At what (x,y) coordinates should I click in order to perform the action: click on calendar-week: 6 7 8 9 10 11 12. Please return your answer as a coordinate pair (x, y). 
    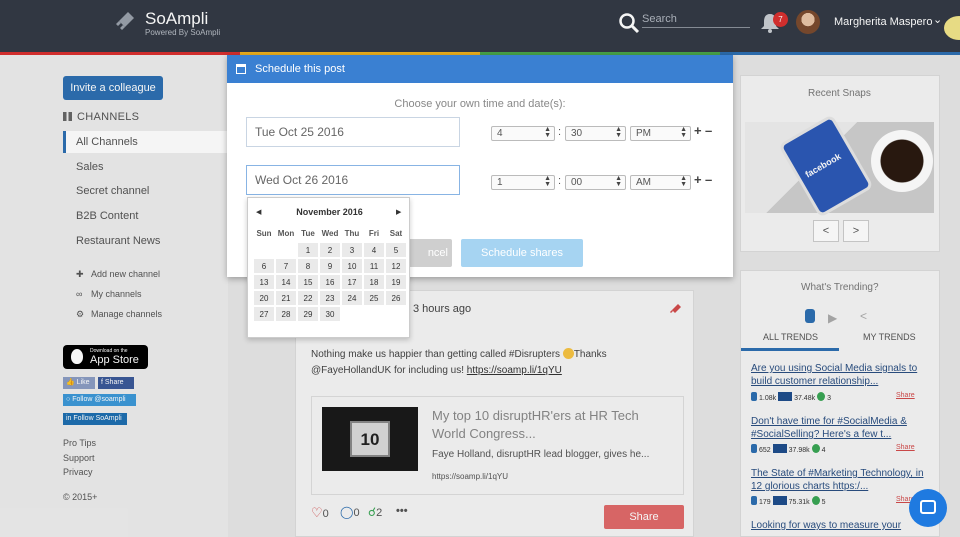
    Looking at the image, I should click on (330, 266).